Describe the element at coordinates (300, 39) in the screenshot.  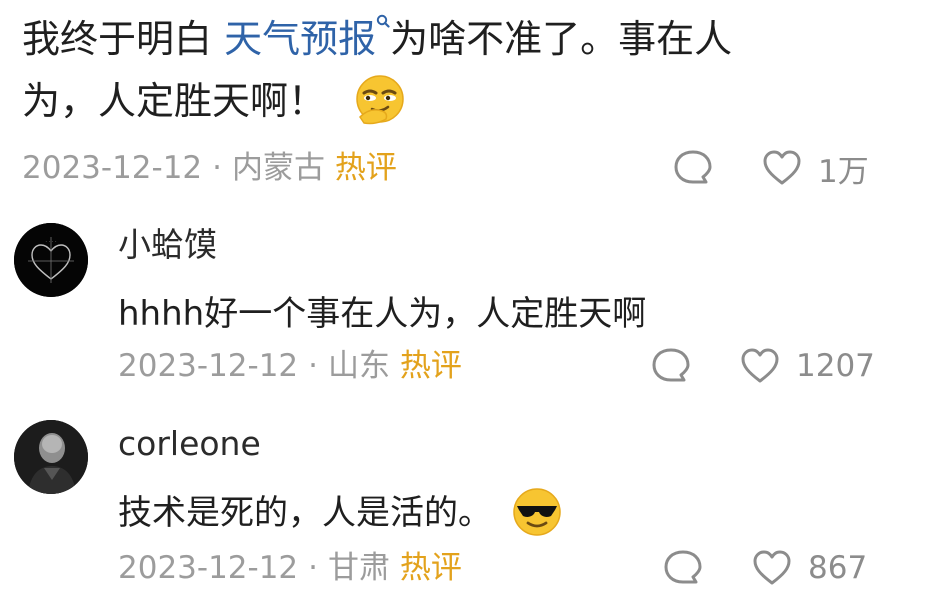
I see `weather-forecast-link: 天气预报` at that location.